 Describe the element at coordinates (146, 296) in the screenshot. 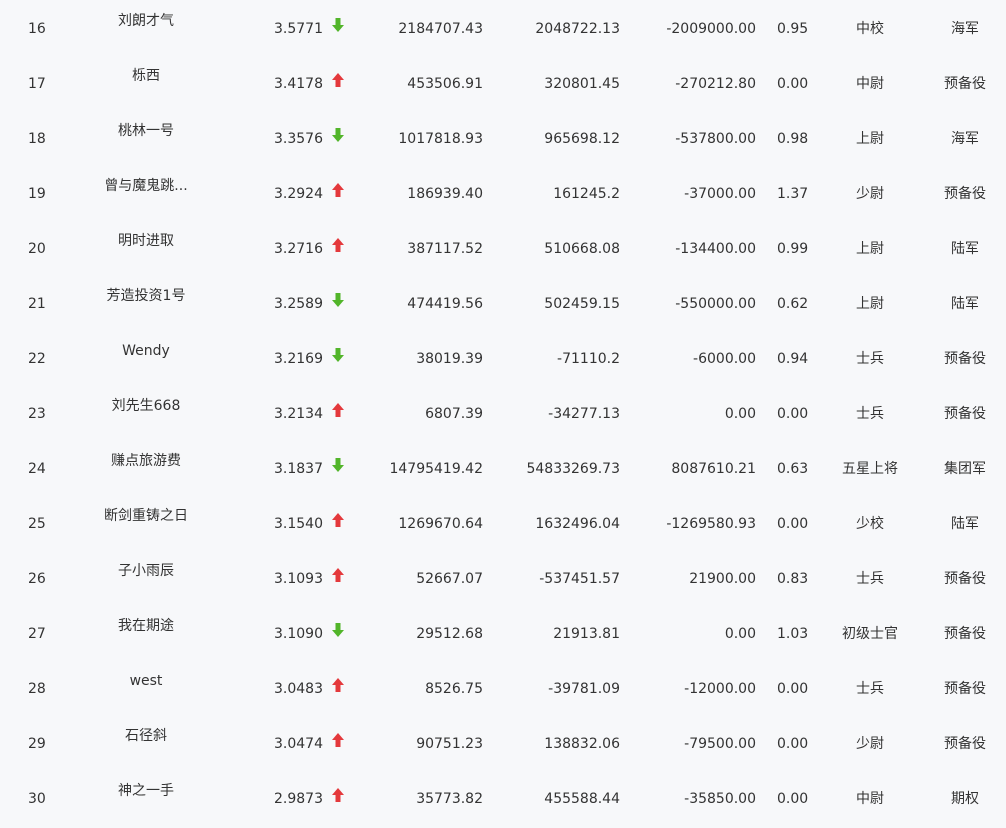

I see `account-name-link: 芳造投资1号` at that location.